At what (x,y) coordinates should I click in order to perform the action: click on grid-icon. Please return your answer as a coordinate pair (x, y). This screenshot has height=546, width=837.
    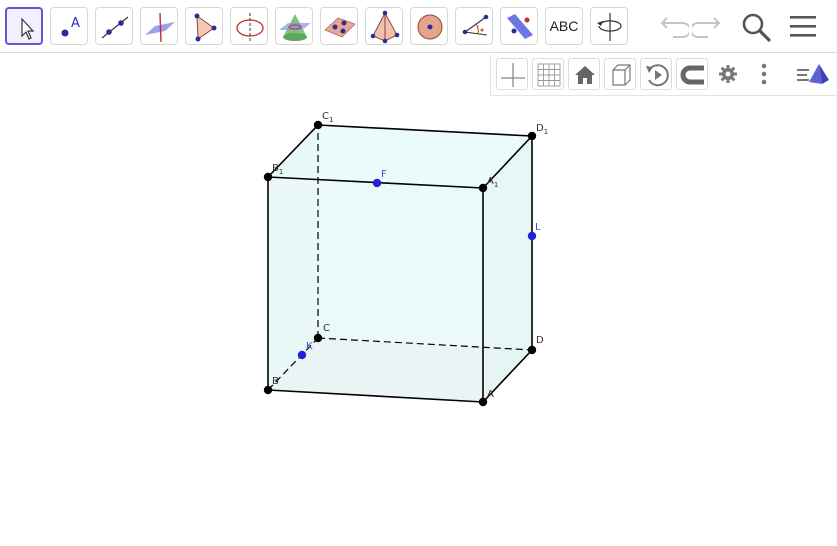
    Looking at the image, I should click on (549, 75).